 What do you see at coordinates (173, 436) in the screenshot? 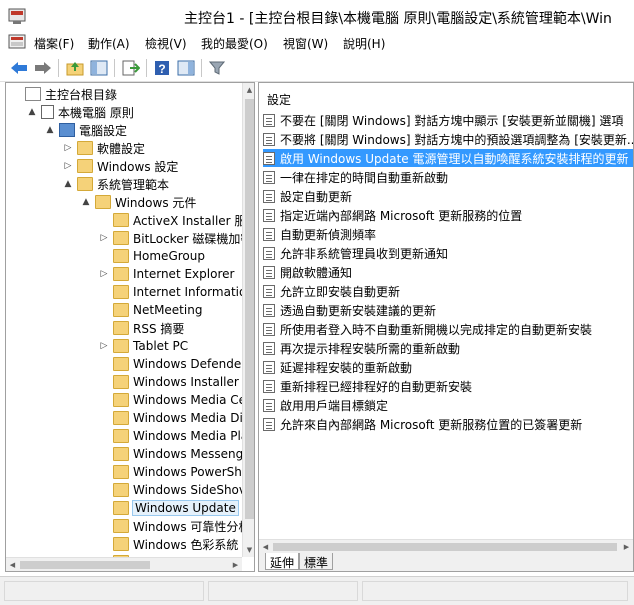
I see `tree-item: Windows Media Pla` at bounding box center [173, 436].